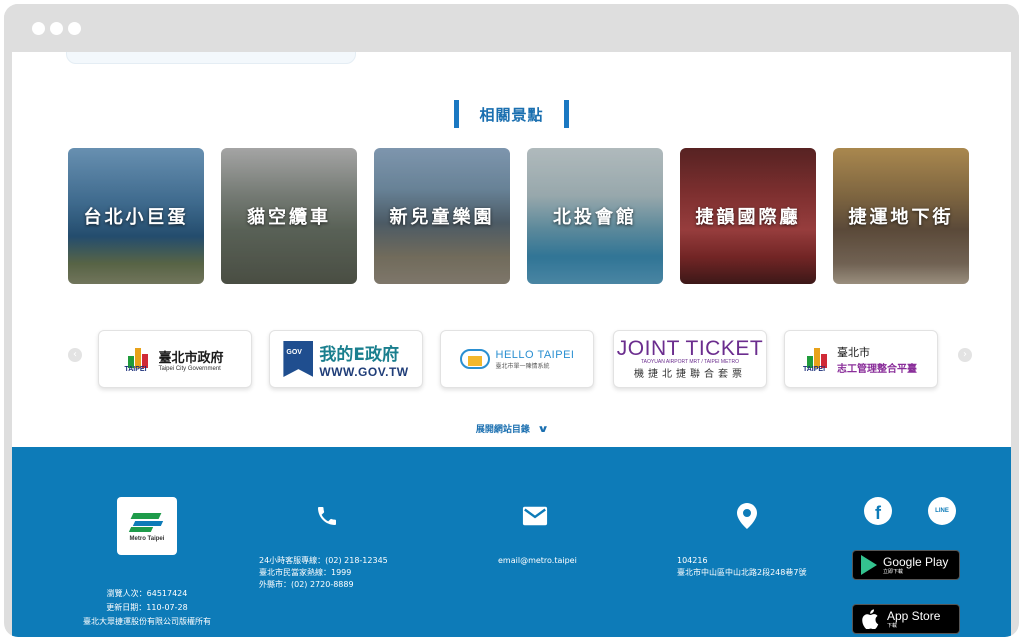 The image size is (1023, 641). I want to click on attraction-tile-underground-mall: 捷運地下街, so click(901, 216).